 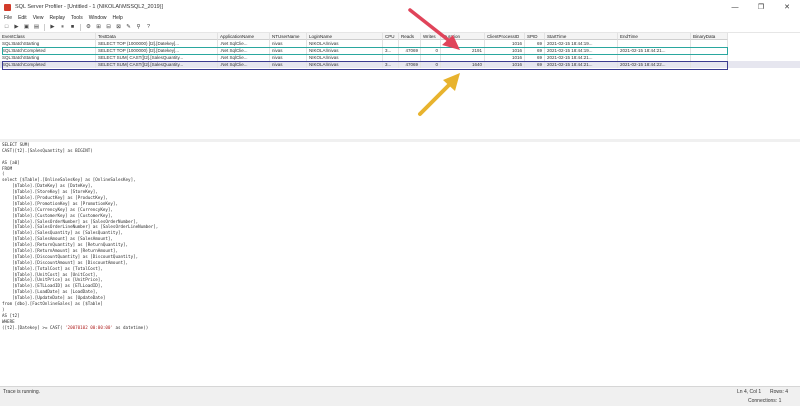 What do you see at coordinates (749, 392) in the screenshot?
I see `cursor-position: Ln 4, Col 1` at bounding box center [749, 392].